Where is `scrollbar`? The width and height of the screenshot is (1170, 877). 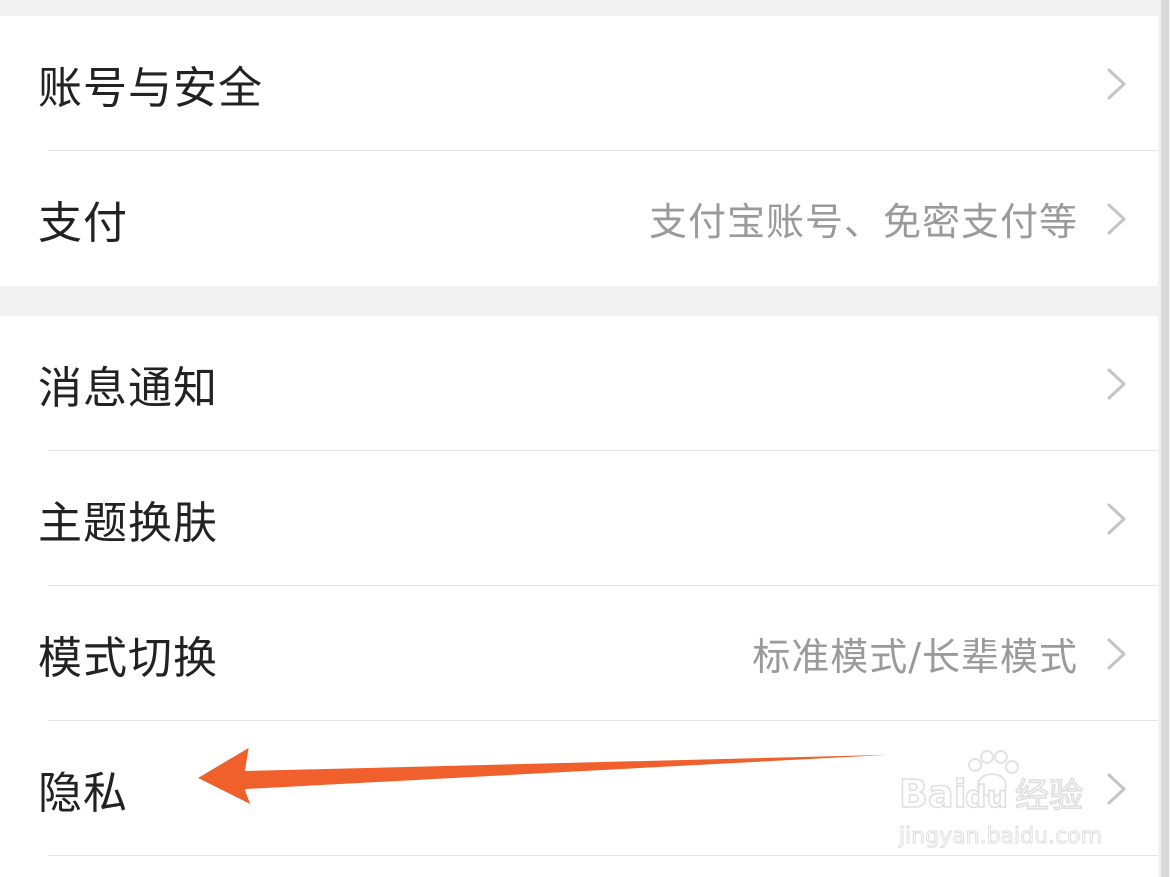 scrollbar is located at coordinates (1165, 438).